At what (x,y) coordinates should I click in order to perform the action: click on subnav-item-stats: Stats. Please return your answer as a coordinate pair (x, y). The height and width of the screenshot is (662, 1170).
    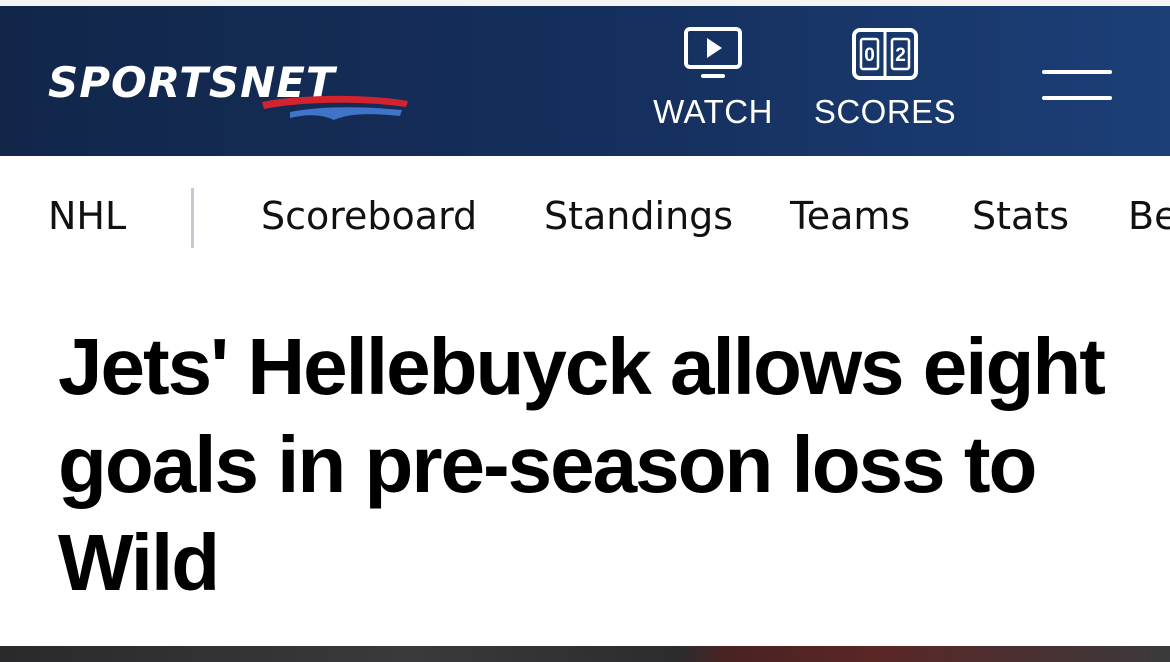
    Looking at the image, I should click on (1020, 216).